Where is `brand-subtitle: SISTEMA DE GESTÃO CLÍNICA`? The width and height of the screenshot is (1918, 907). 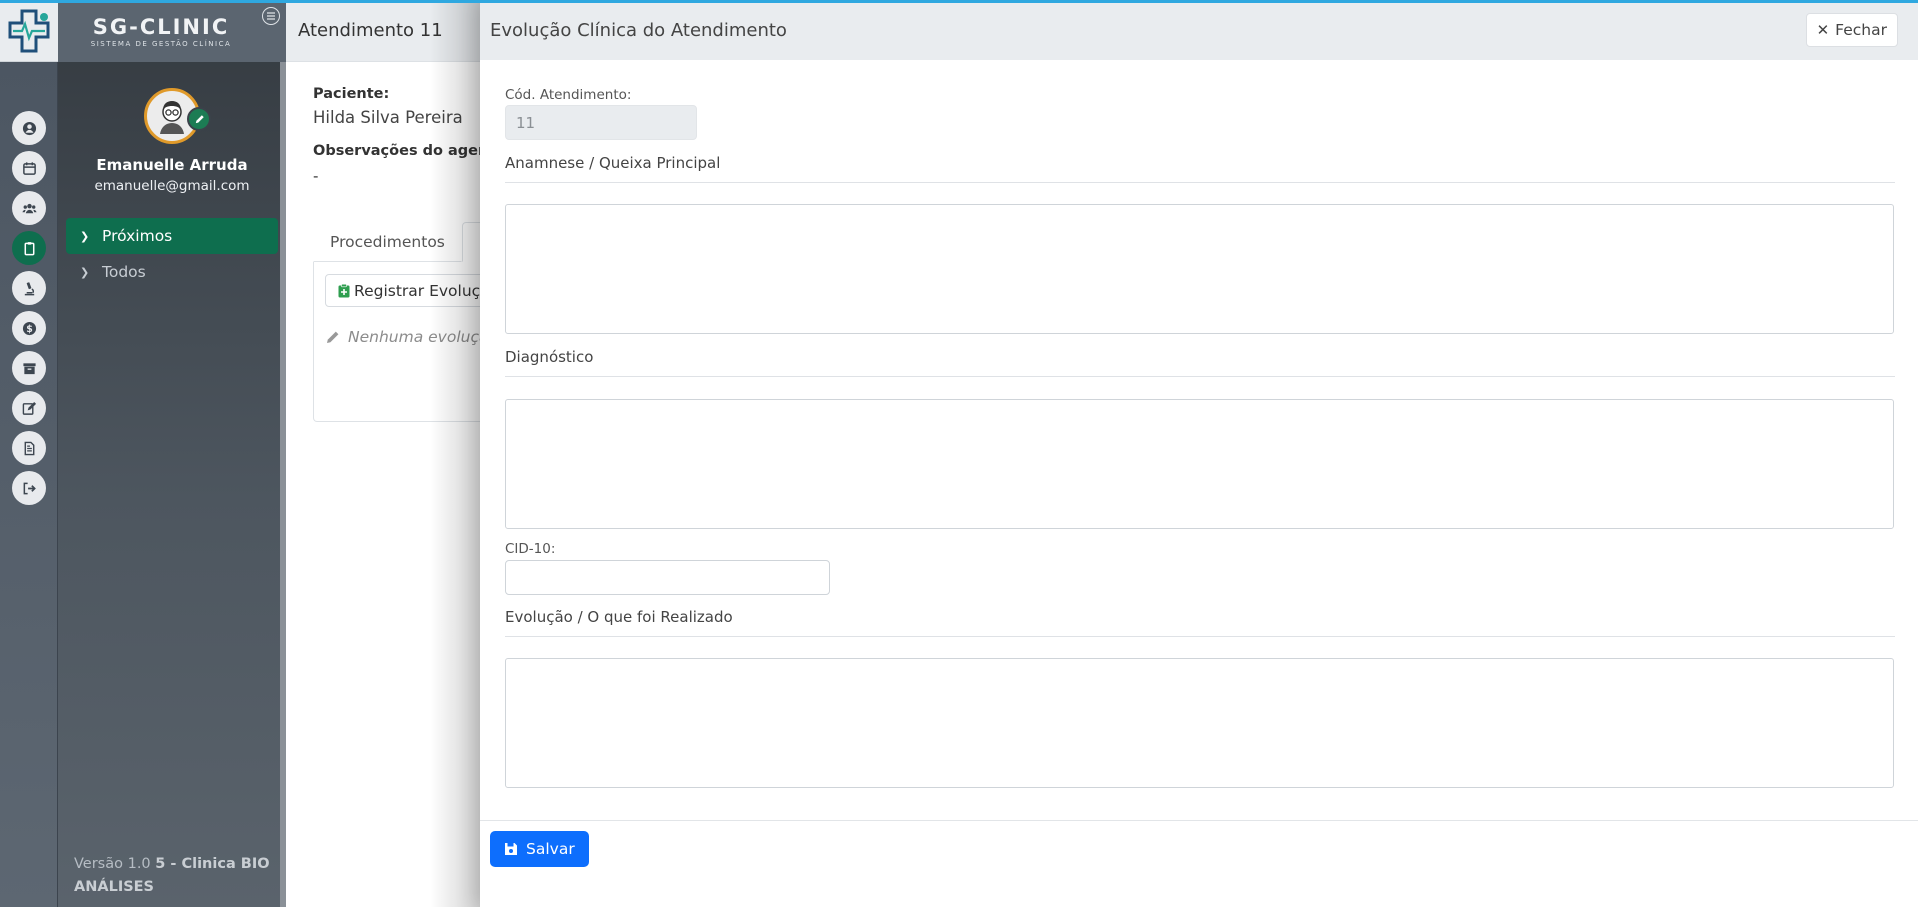
brand-subtitle: SISTEMA DE GESTÃO CLÍNICA is located at coordinates (161, 43).